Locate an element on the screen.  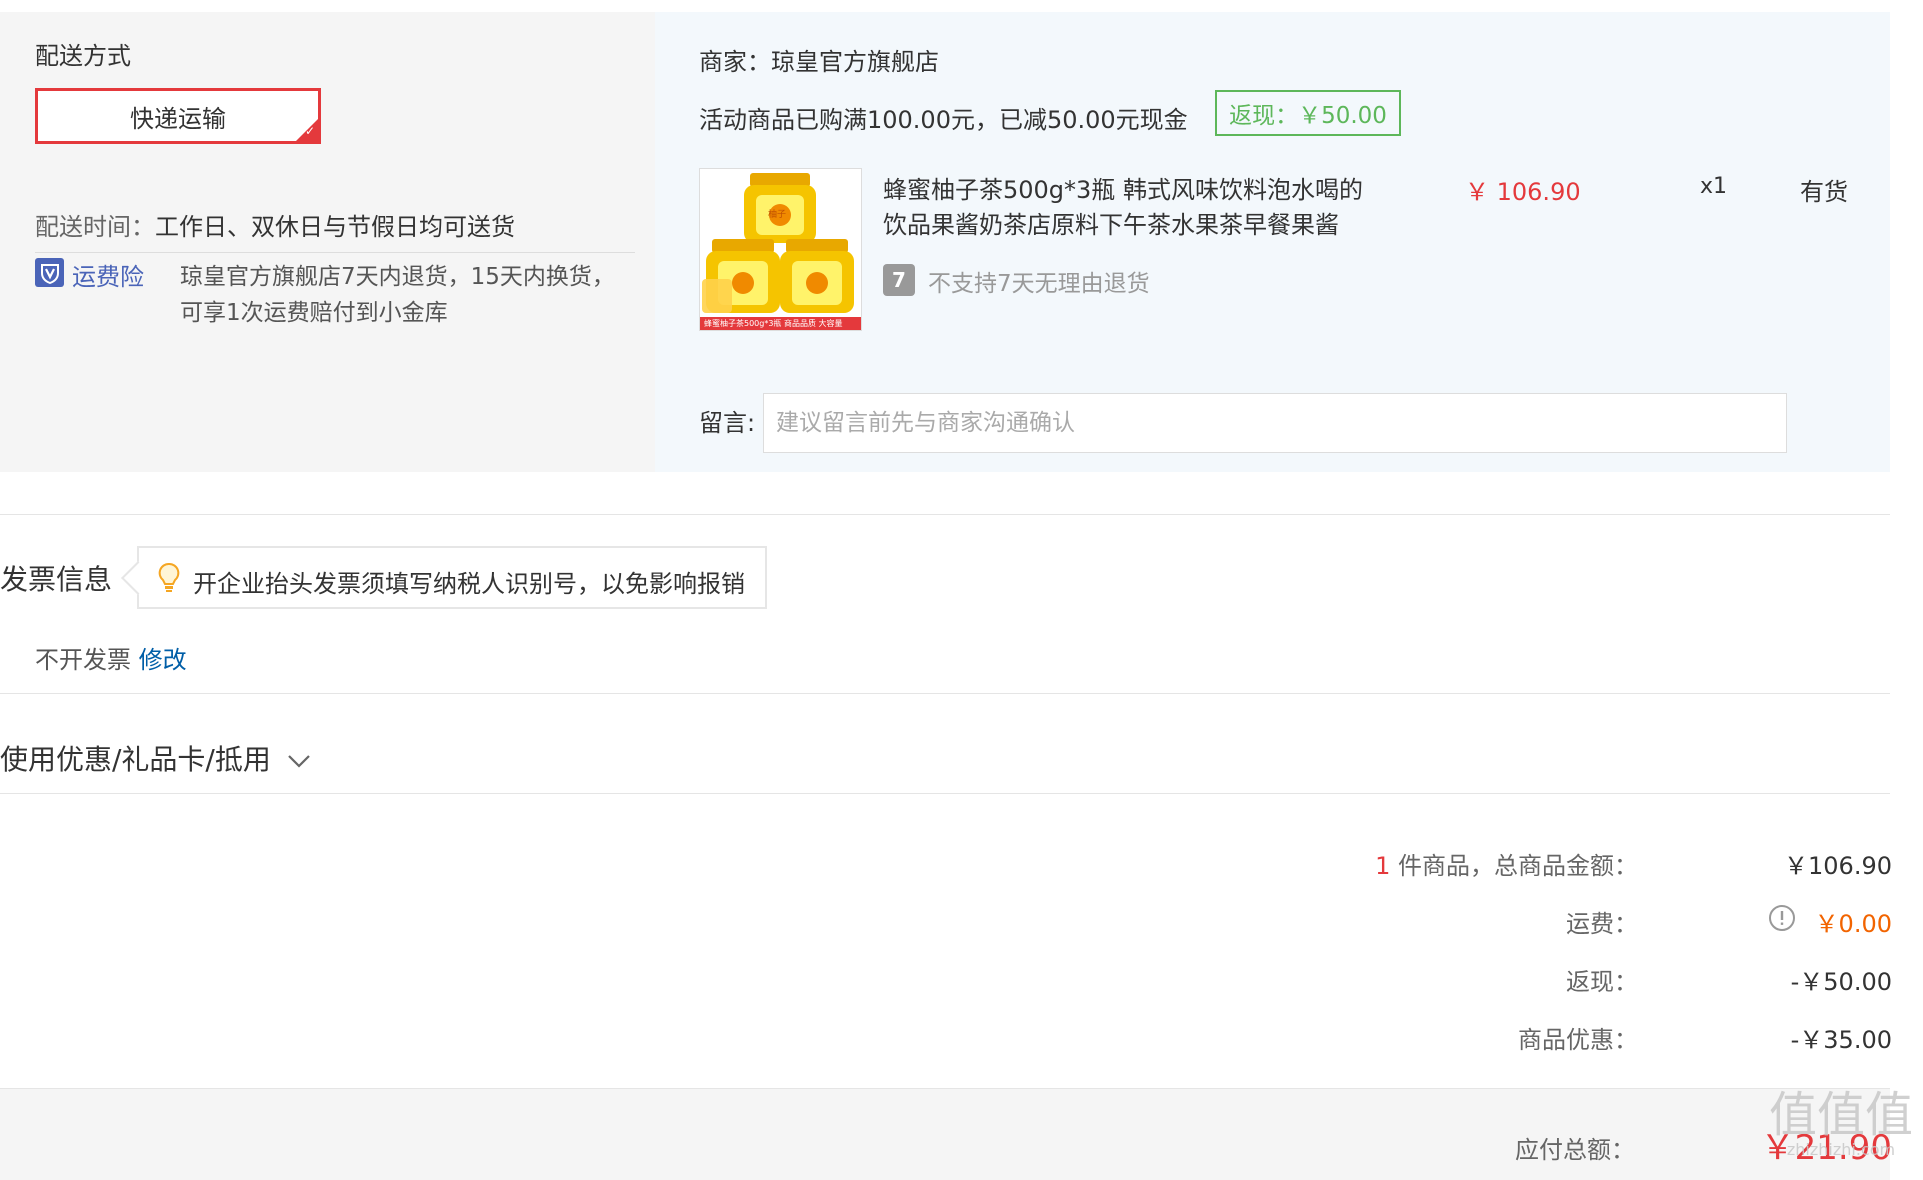
product-image-caption: 蜂蜜柚子茶500g*3瓶 商品品质 大容量 is located at coordinates (773, 323).